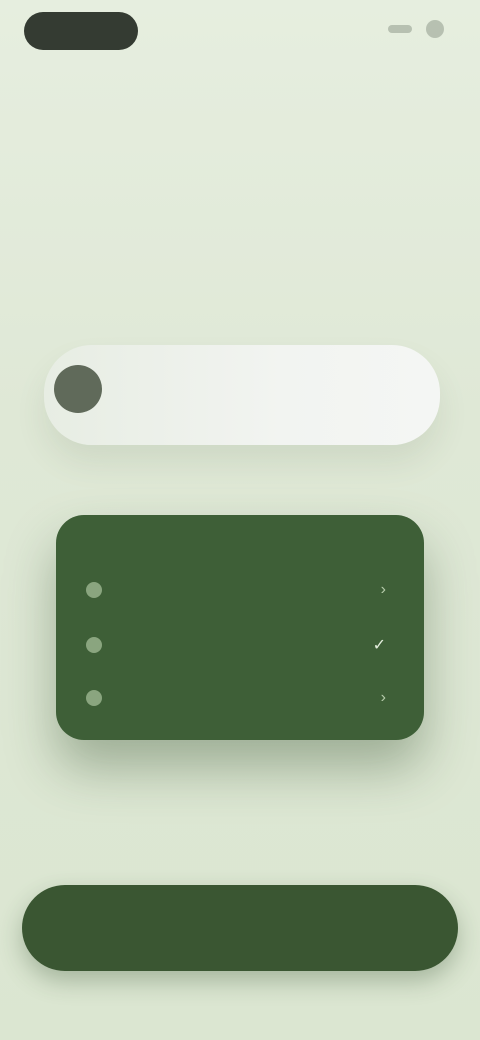 Image resolution: width=480 pixels, height=1040 pixels. What do you see at coordinates (416, 29) in the screenshot?
I see `header-actions` at bounding box center [416, 29].